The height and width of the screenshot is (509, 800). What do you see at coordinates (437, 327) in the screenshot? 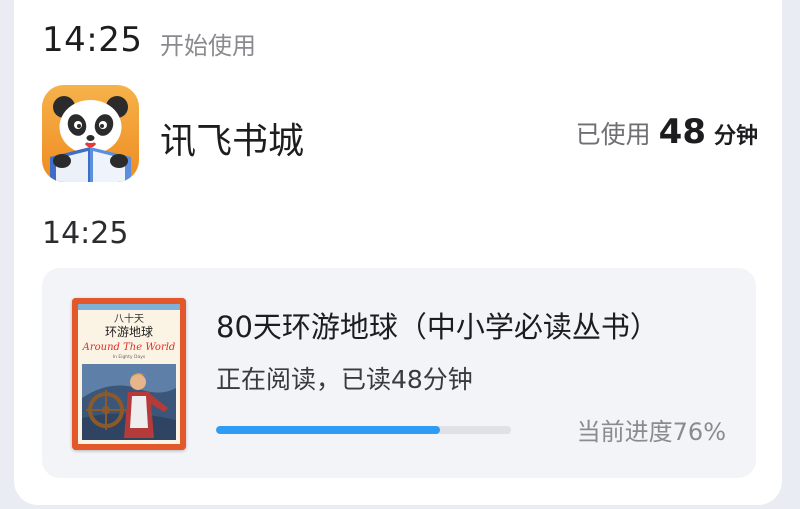
I see `book-title: 80天环游地球（中小学必读丛书）` at bounding box center [437, 327].